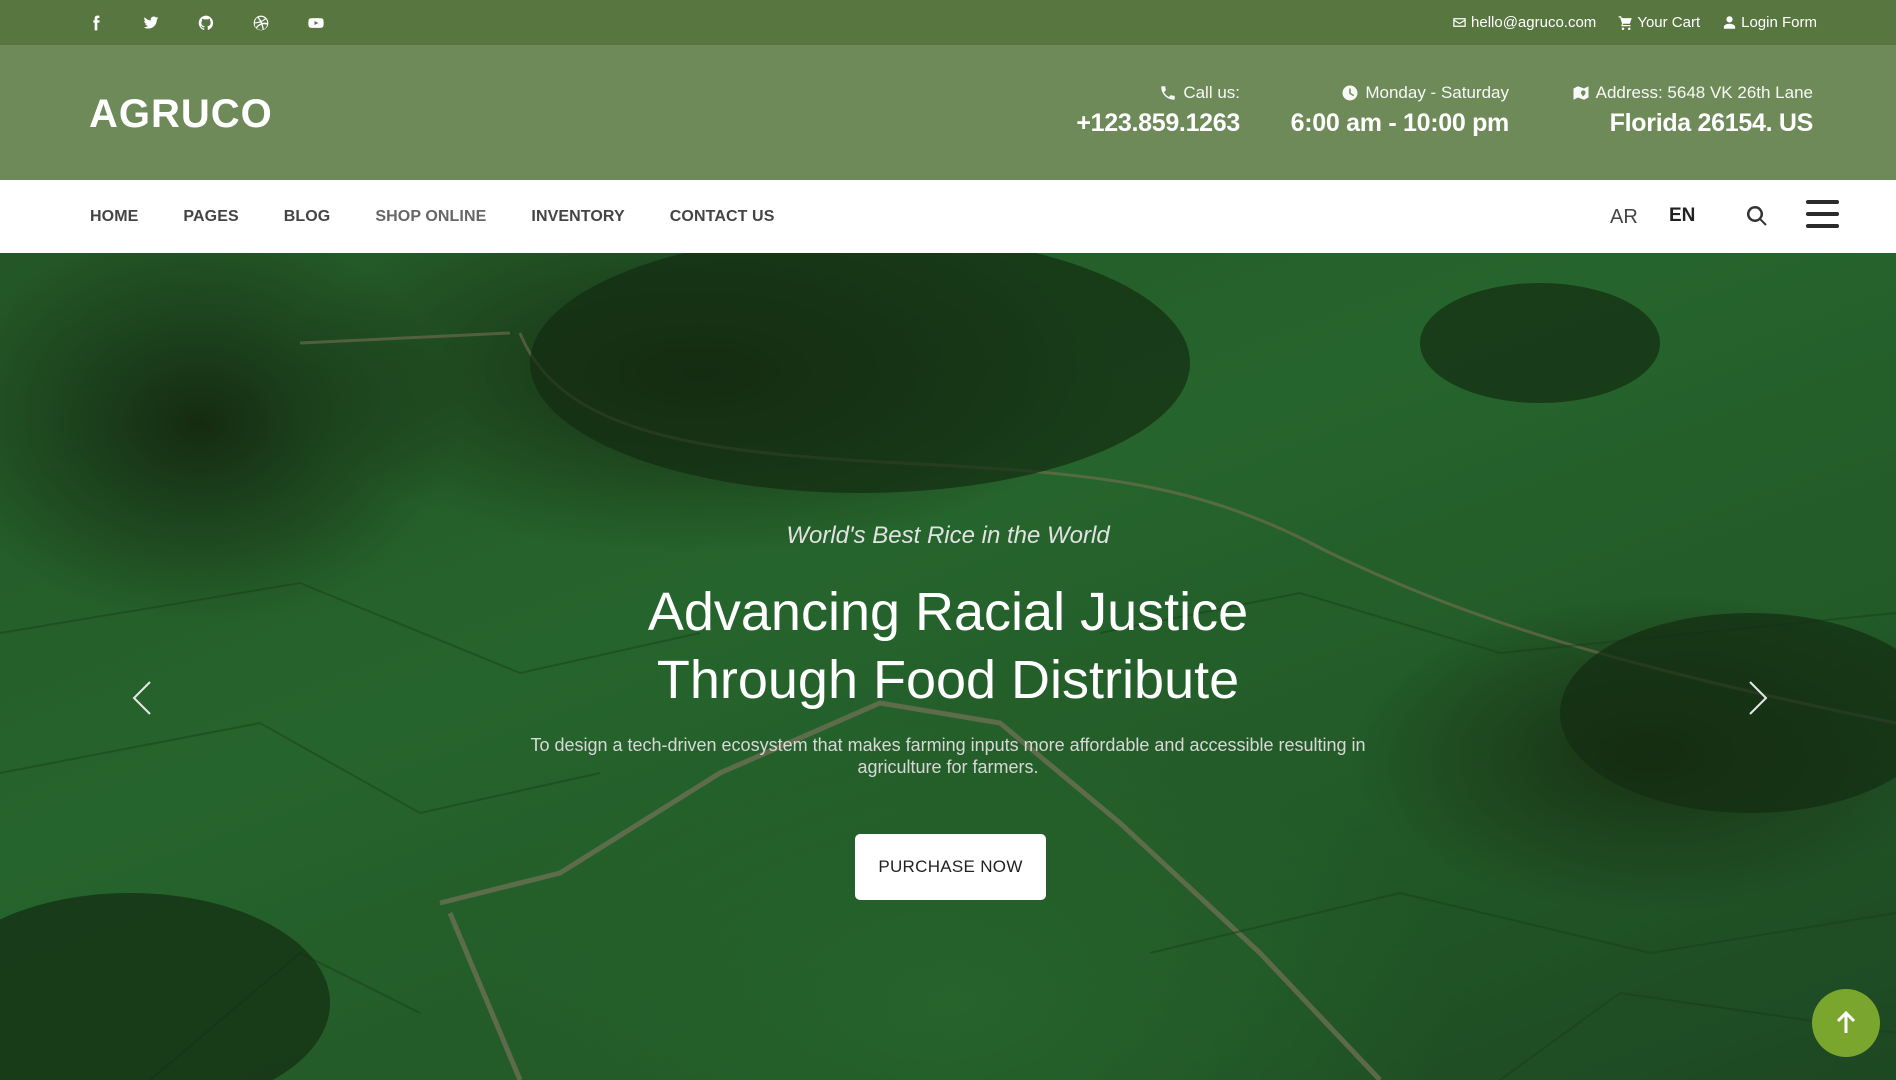 This screenshot has width=1896, height=1080. Describe the element at coordinates (1779, 22) in the screenshot. I see `login-text: Login Form` at that location.